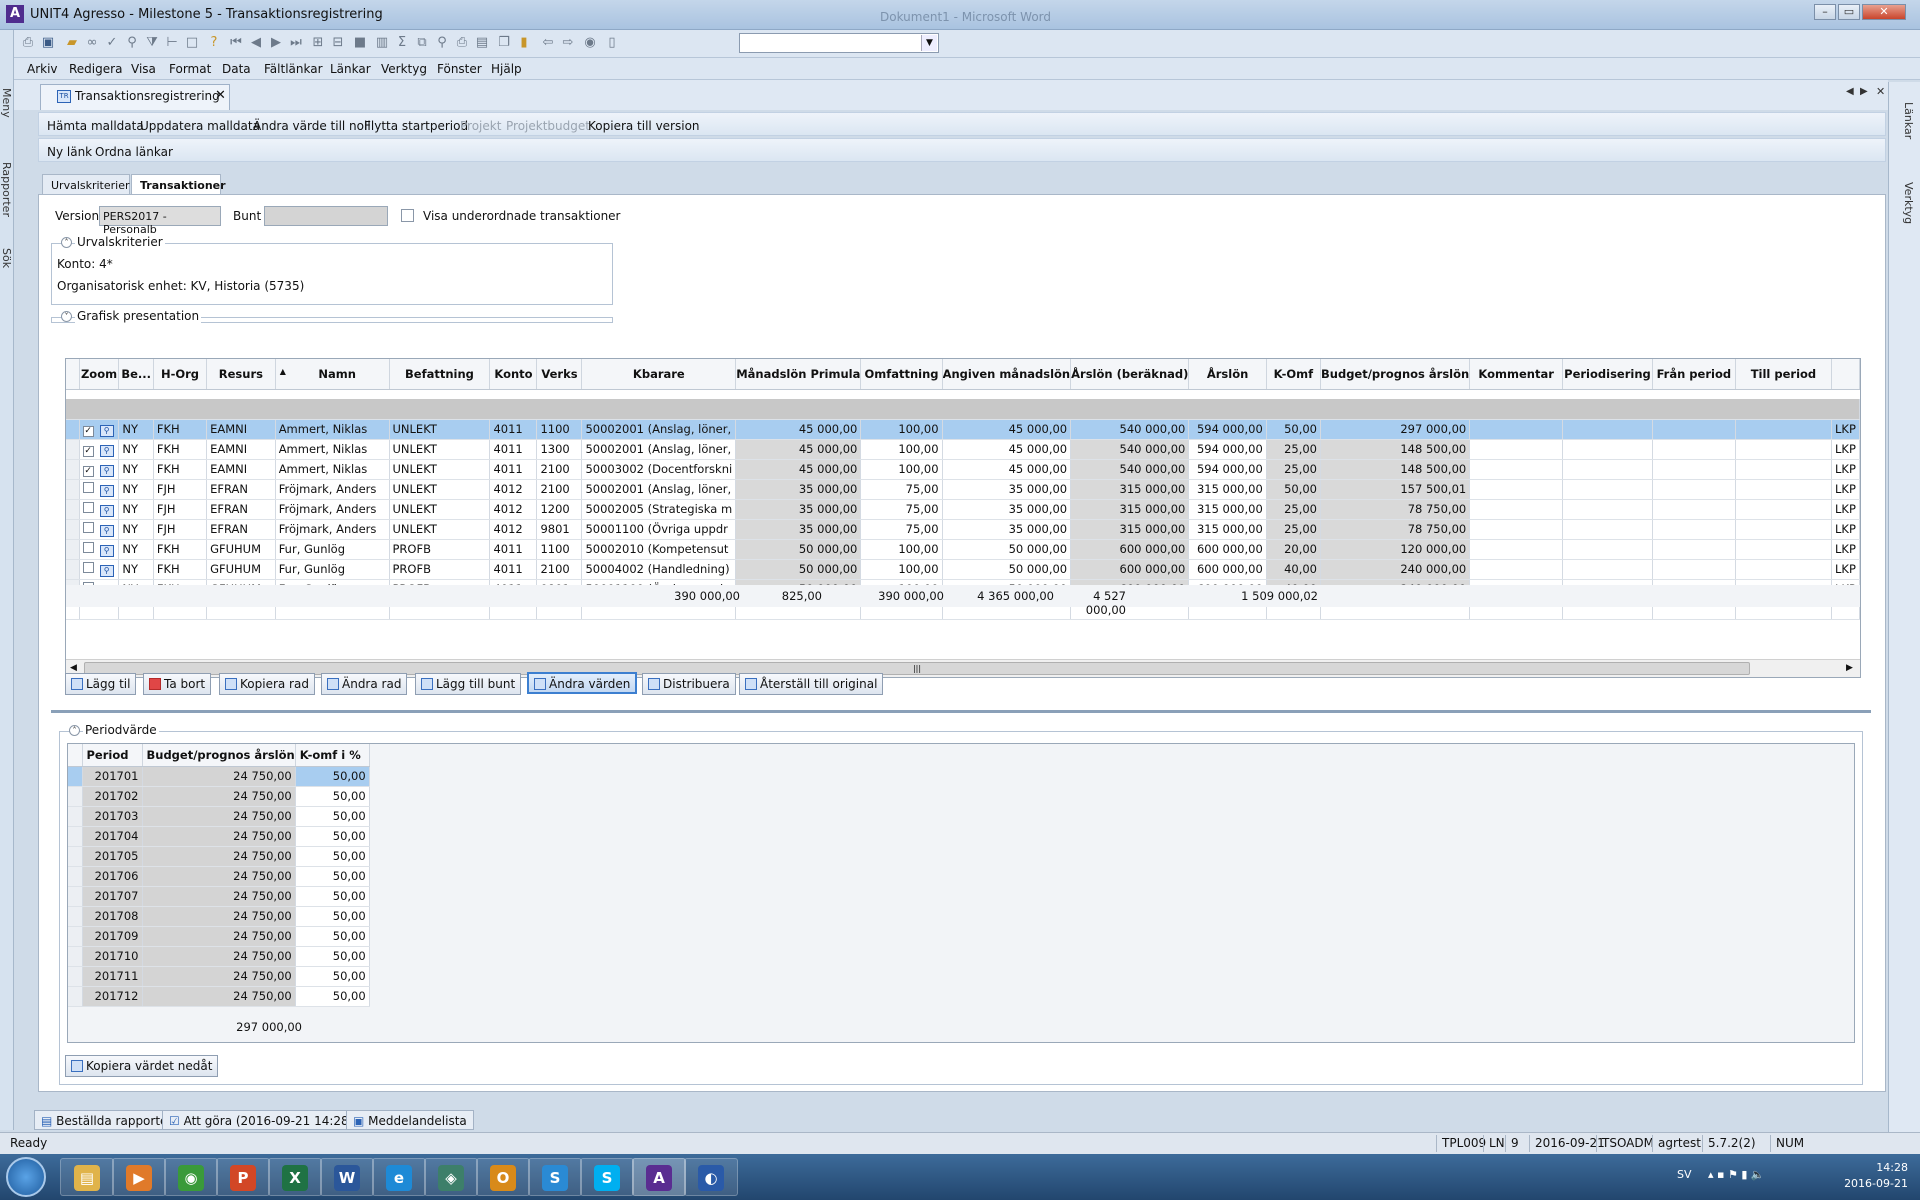 This screenshot has width=1920, height=1200. What do you see at coordinates (1294, 489) in the screenshot?
I see `cell-k-omf: 50,00` at bounding box center [1294, 489].